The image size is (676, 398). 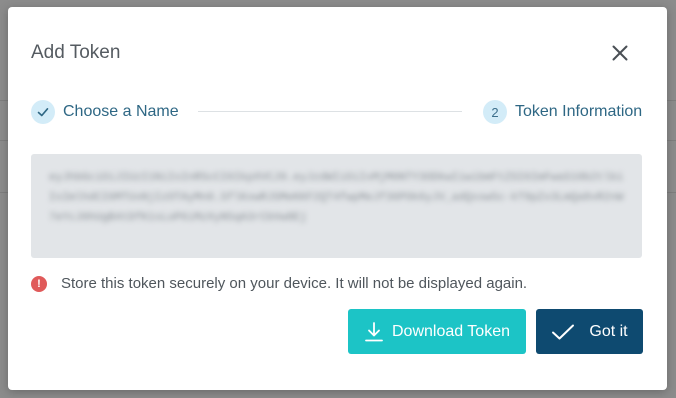 I want to click on stepper-connector, so click(x=330, y=111).